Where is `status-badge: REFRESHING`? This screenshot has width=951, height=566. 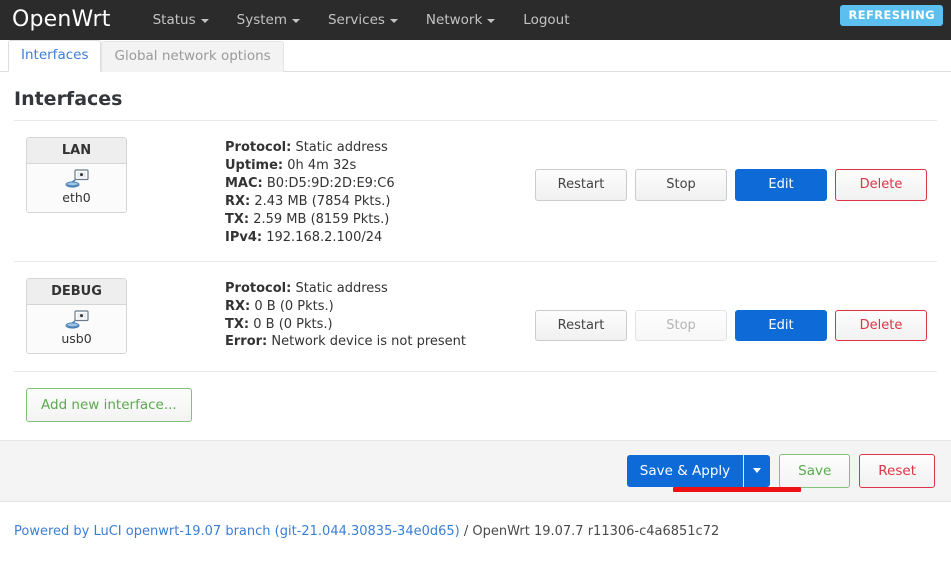 status-badge: REFRESHING is located at coordinates (891, 15).